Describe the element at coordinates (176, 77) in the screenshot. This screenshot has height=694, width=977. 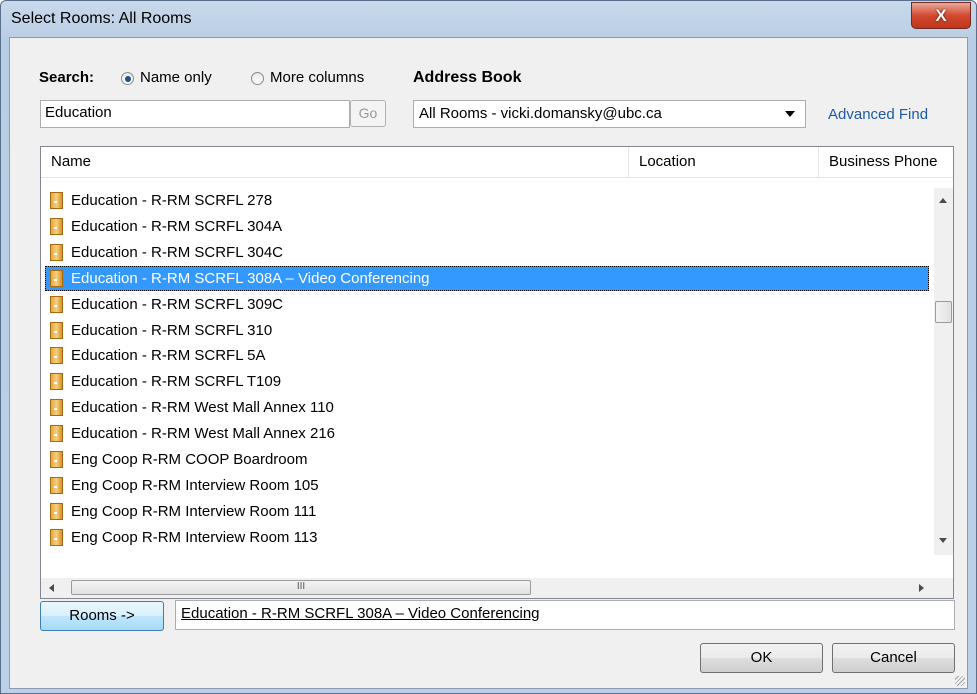
I see `radio-name-only-label: Name only` at that location.